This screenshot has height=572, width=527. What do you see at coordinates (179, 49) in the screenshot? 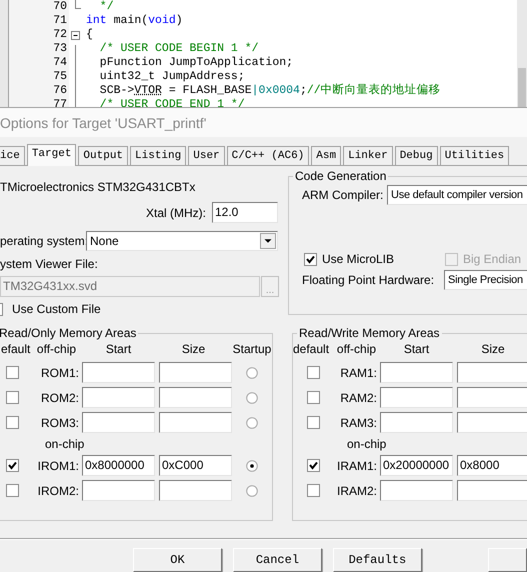
I see `code-line: /* USER CODE BEGIN 1 */` at bounding box center [179, 49].